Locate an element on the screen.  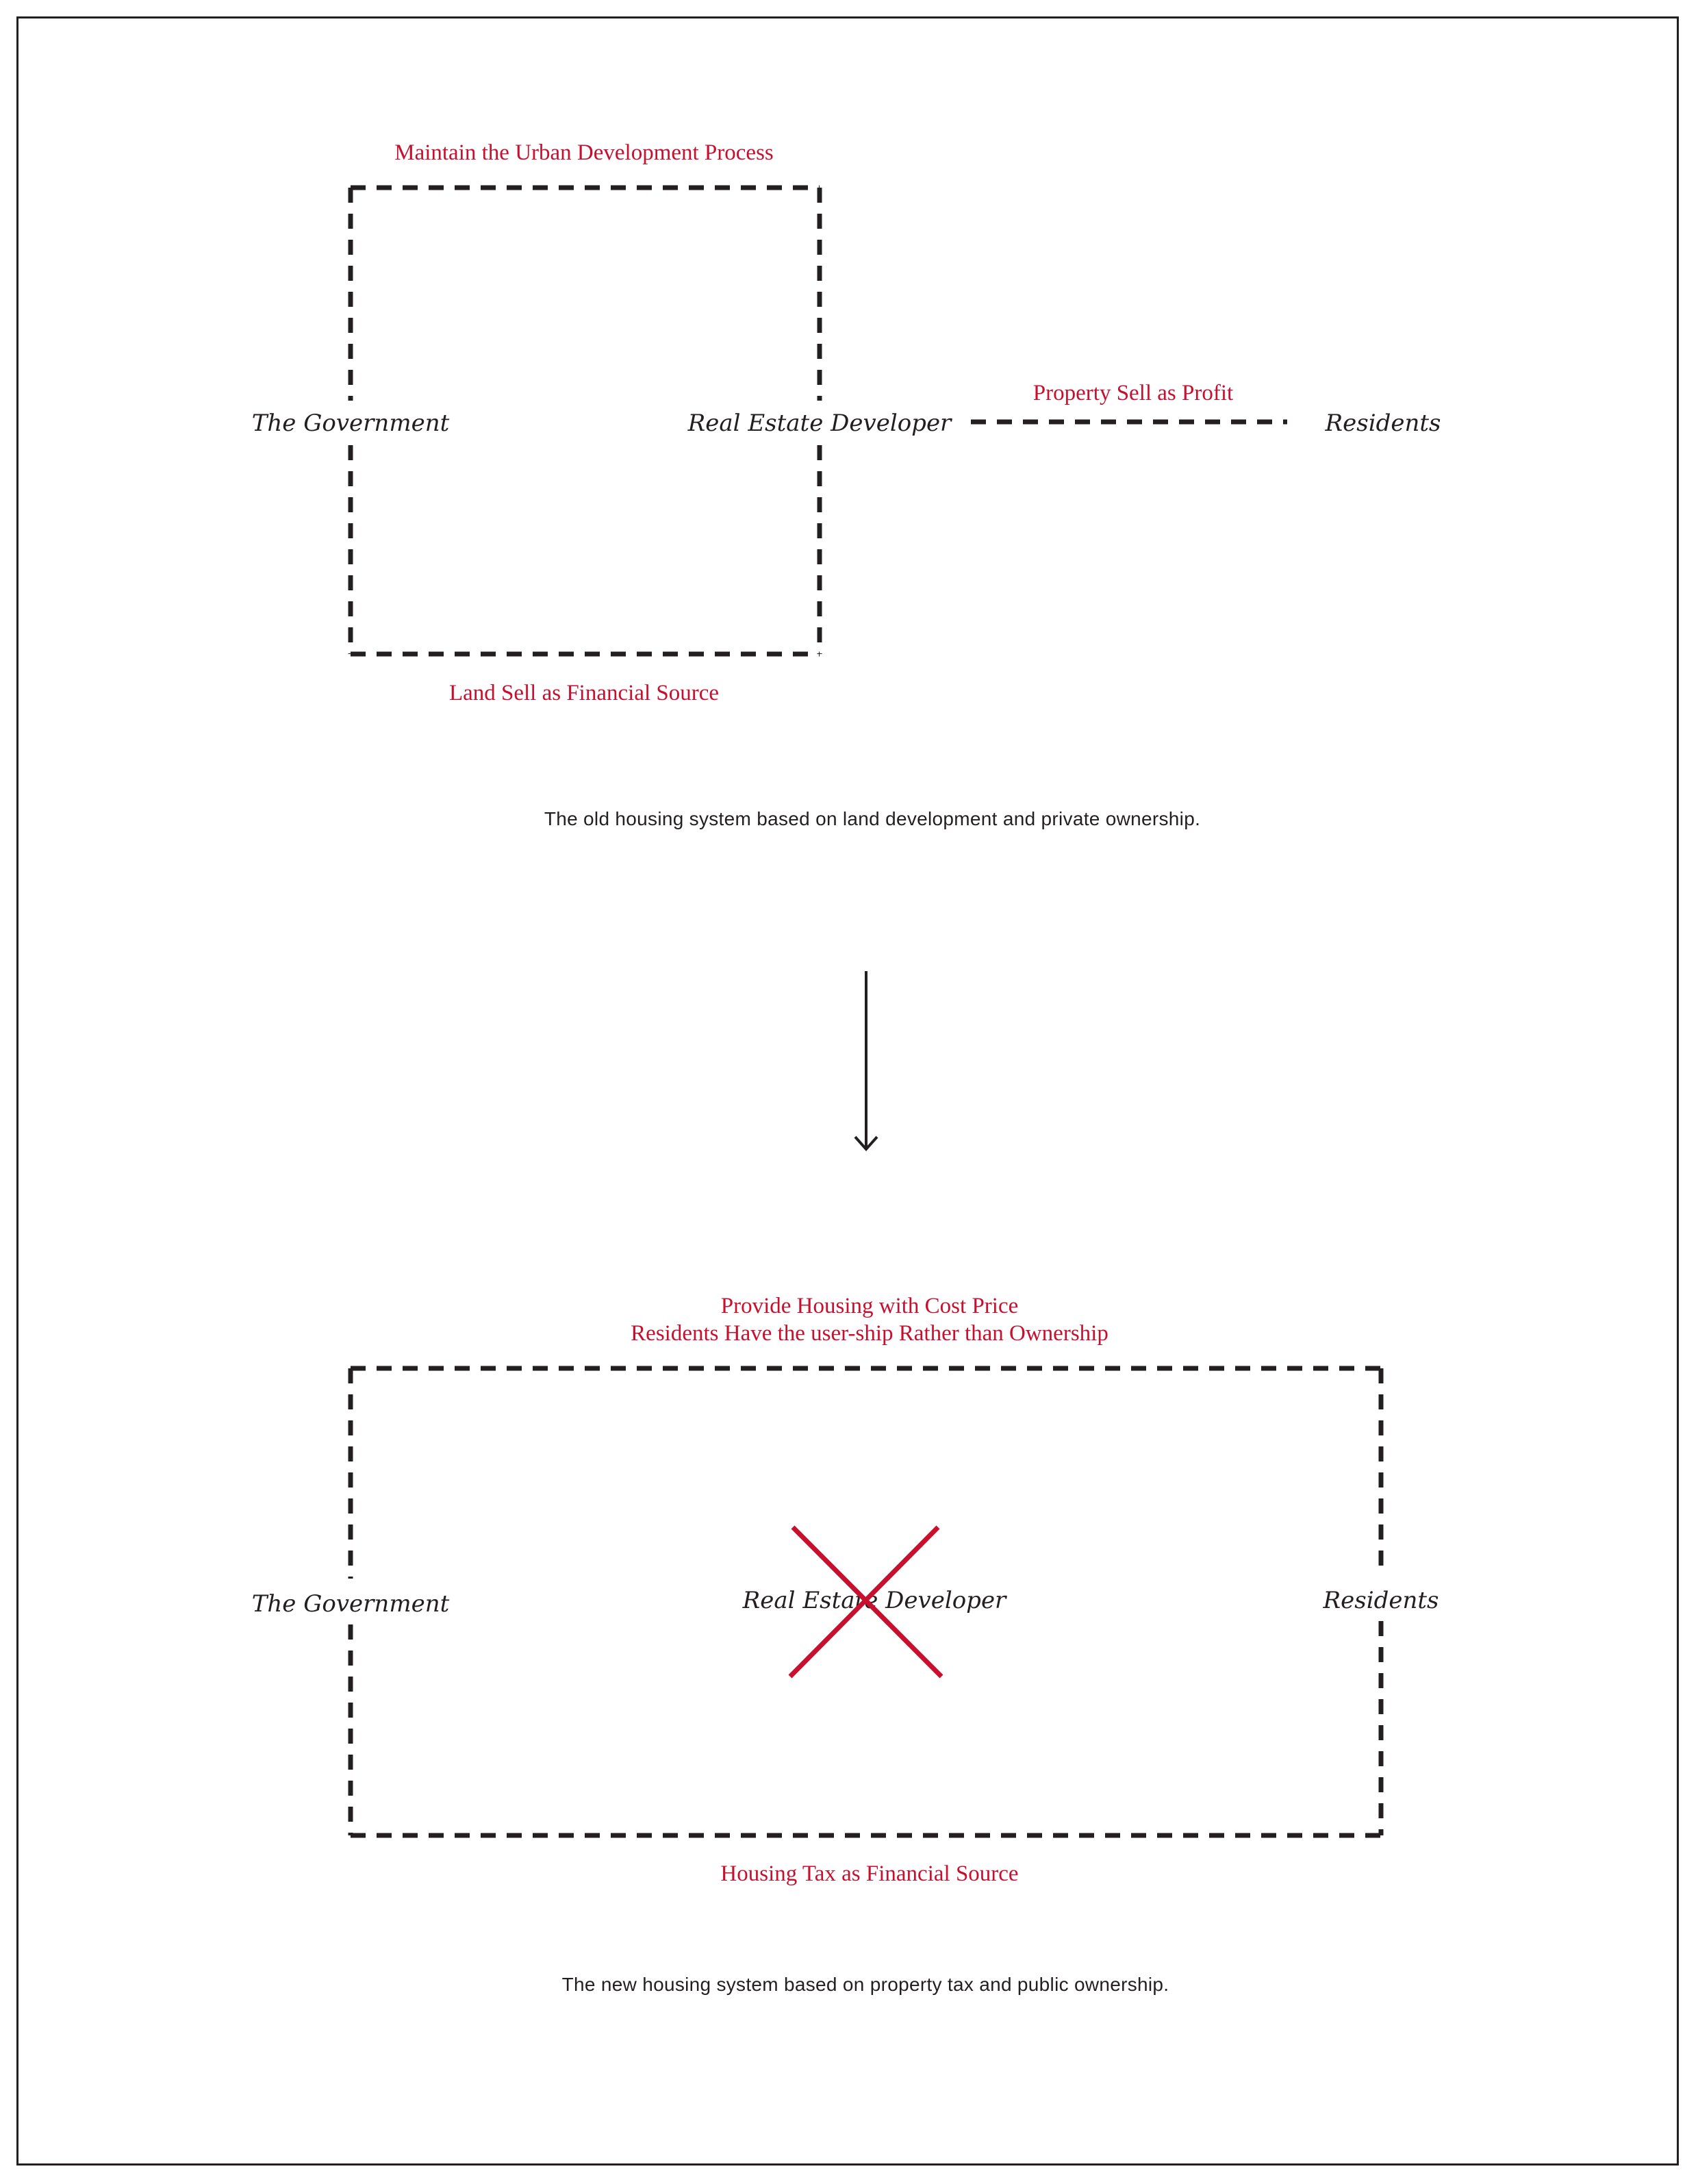
old-top-relation-label: Maintain the Urban Development Process is located at coordinates (584, 152).